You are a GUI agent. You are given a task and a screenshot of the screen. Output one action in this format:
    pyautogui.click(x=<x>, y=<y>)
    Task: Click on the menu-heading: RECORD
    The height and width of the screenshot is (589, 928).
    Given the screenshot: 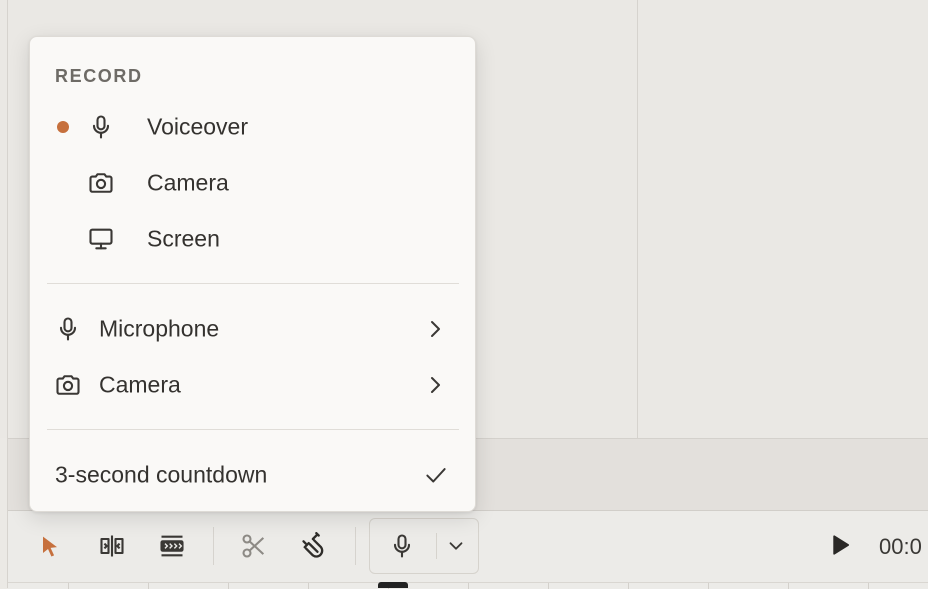 What is the action you would take?
    pyautogui.click(x=99, y=76)
    